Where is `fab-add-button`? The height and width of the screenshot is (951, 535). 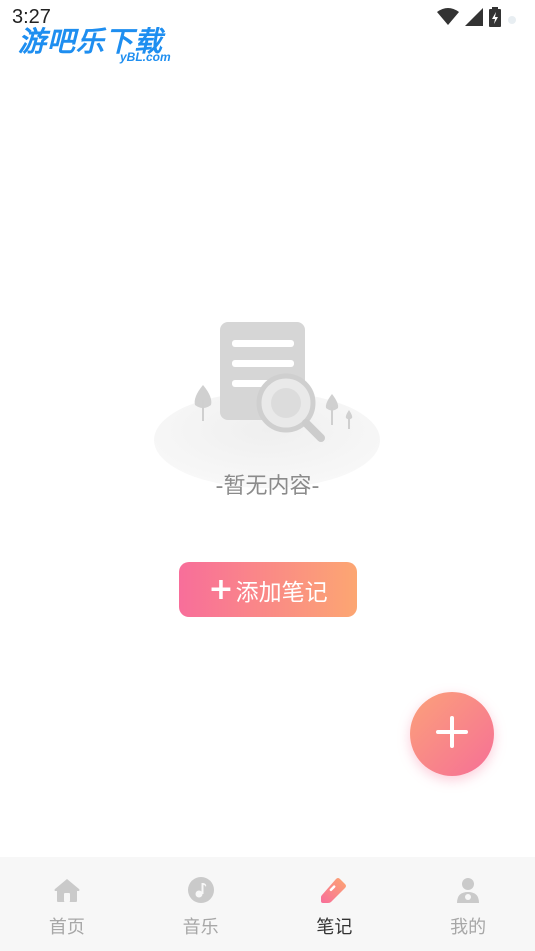 fab-add-button is located at coordinates (452, 734).